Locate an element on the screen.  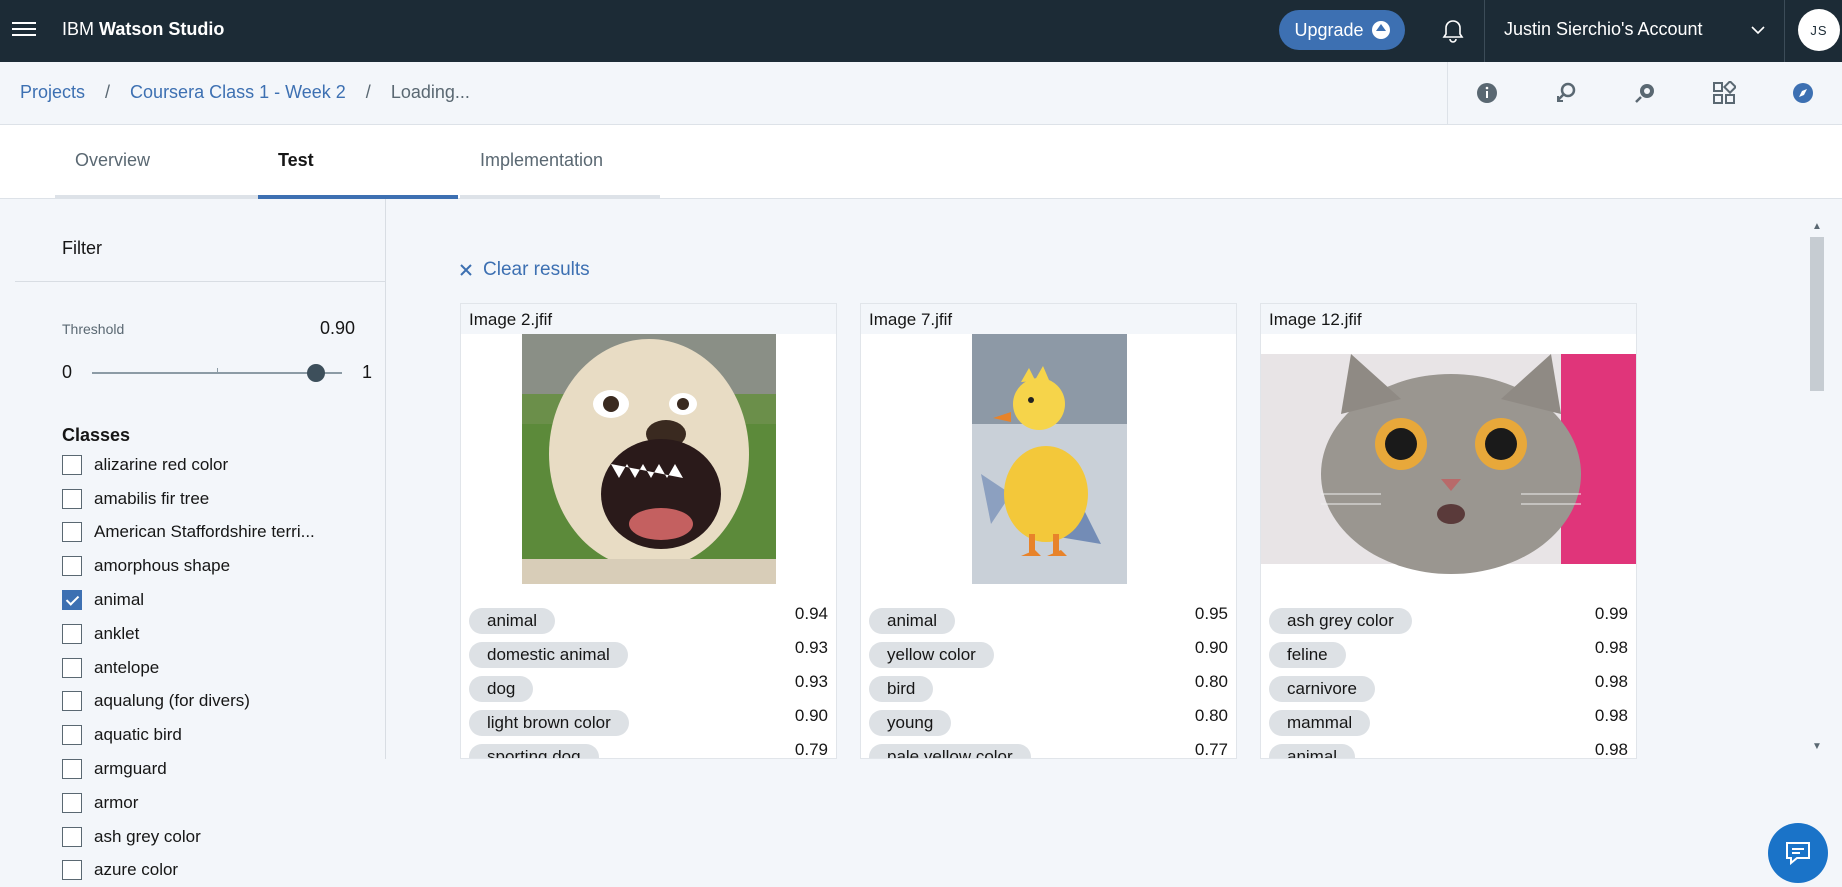
tab-bar: Overview Test Implementation is located at coordinates (921, 162).